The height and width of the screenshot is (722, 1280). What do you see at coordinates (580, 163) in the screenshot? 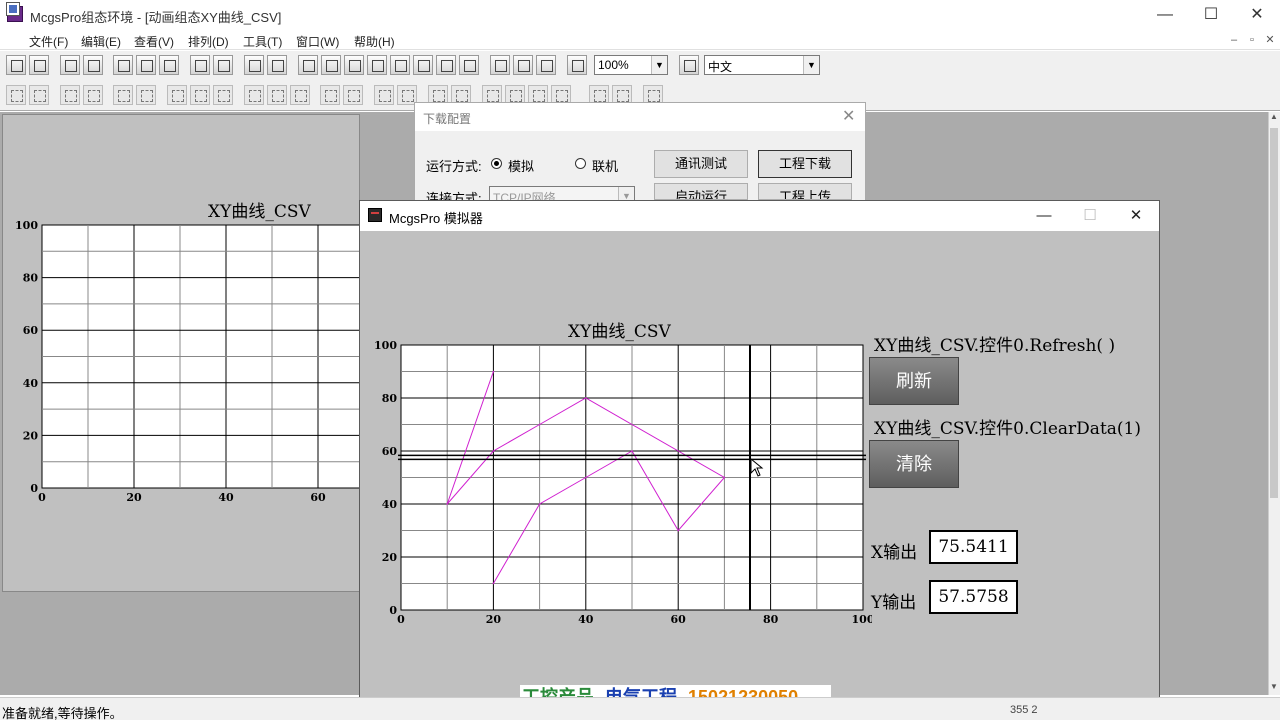
I see `radio-online` at bounding box center [580, 163].